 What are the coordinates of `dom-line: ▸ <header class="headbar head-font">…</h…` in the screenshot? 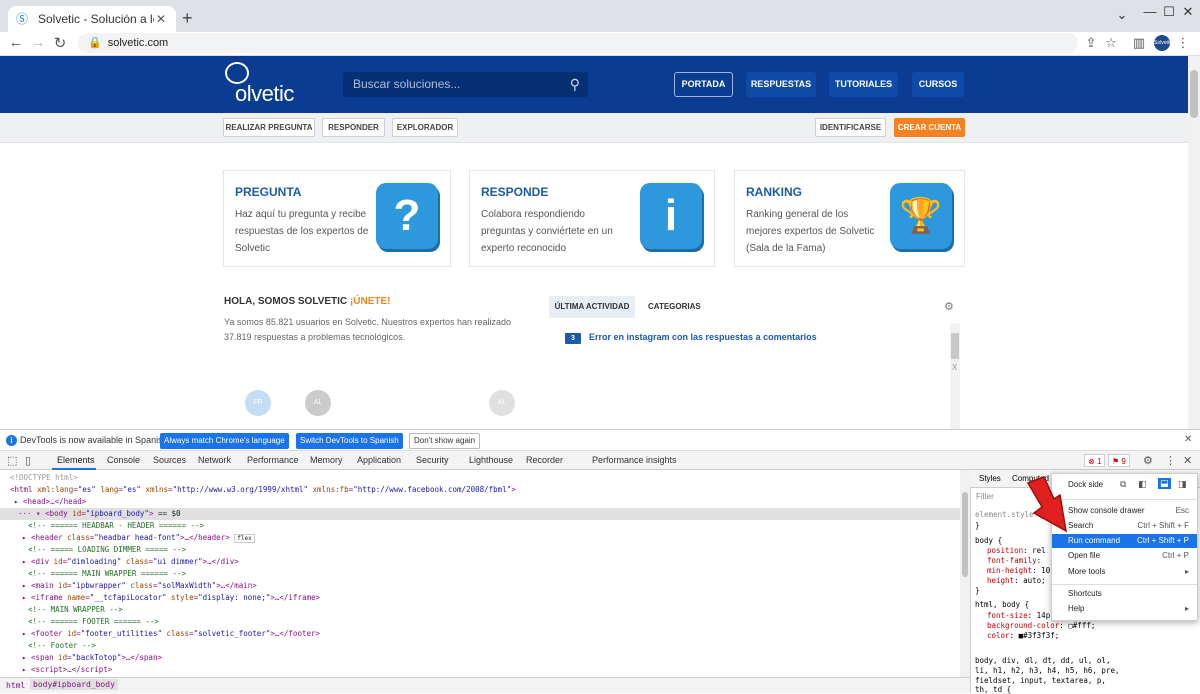 It's located at (138, 538).